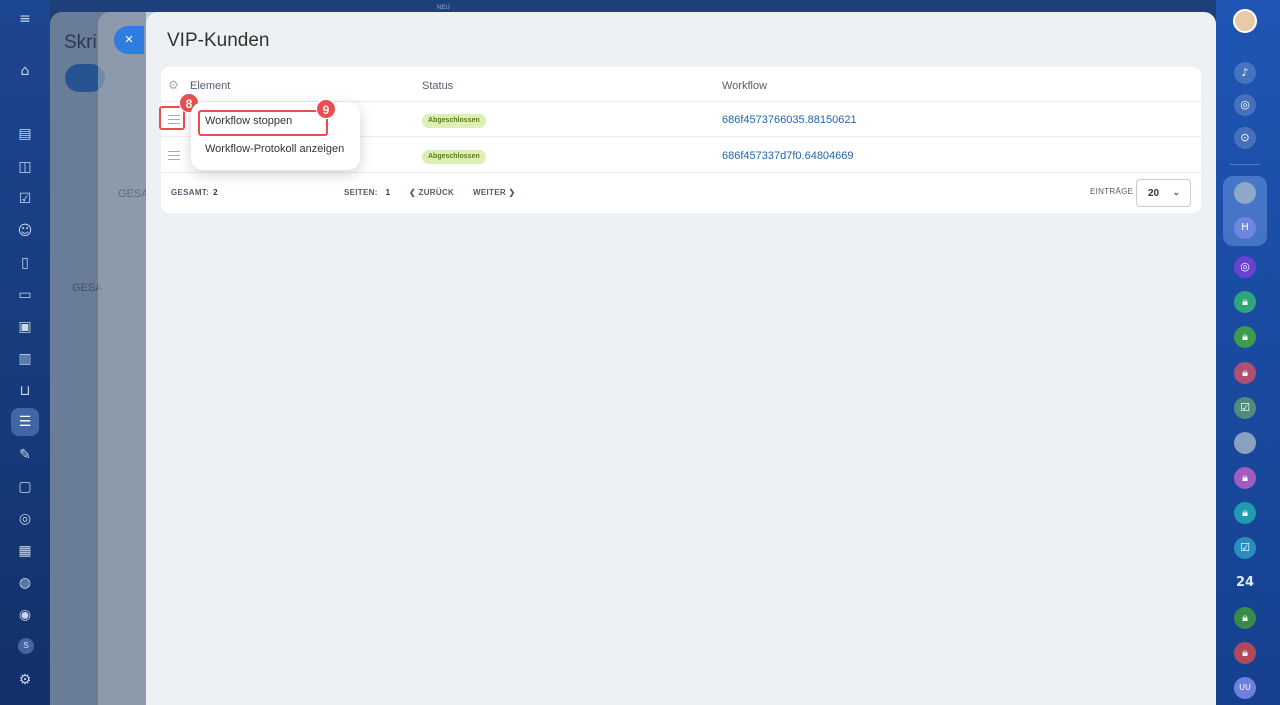 The width and height of the screenshot is (1280, 705). I want to click on close-slider-button: ×, so click(129, 40).